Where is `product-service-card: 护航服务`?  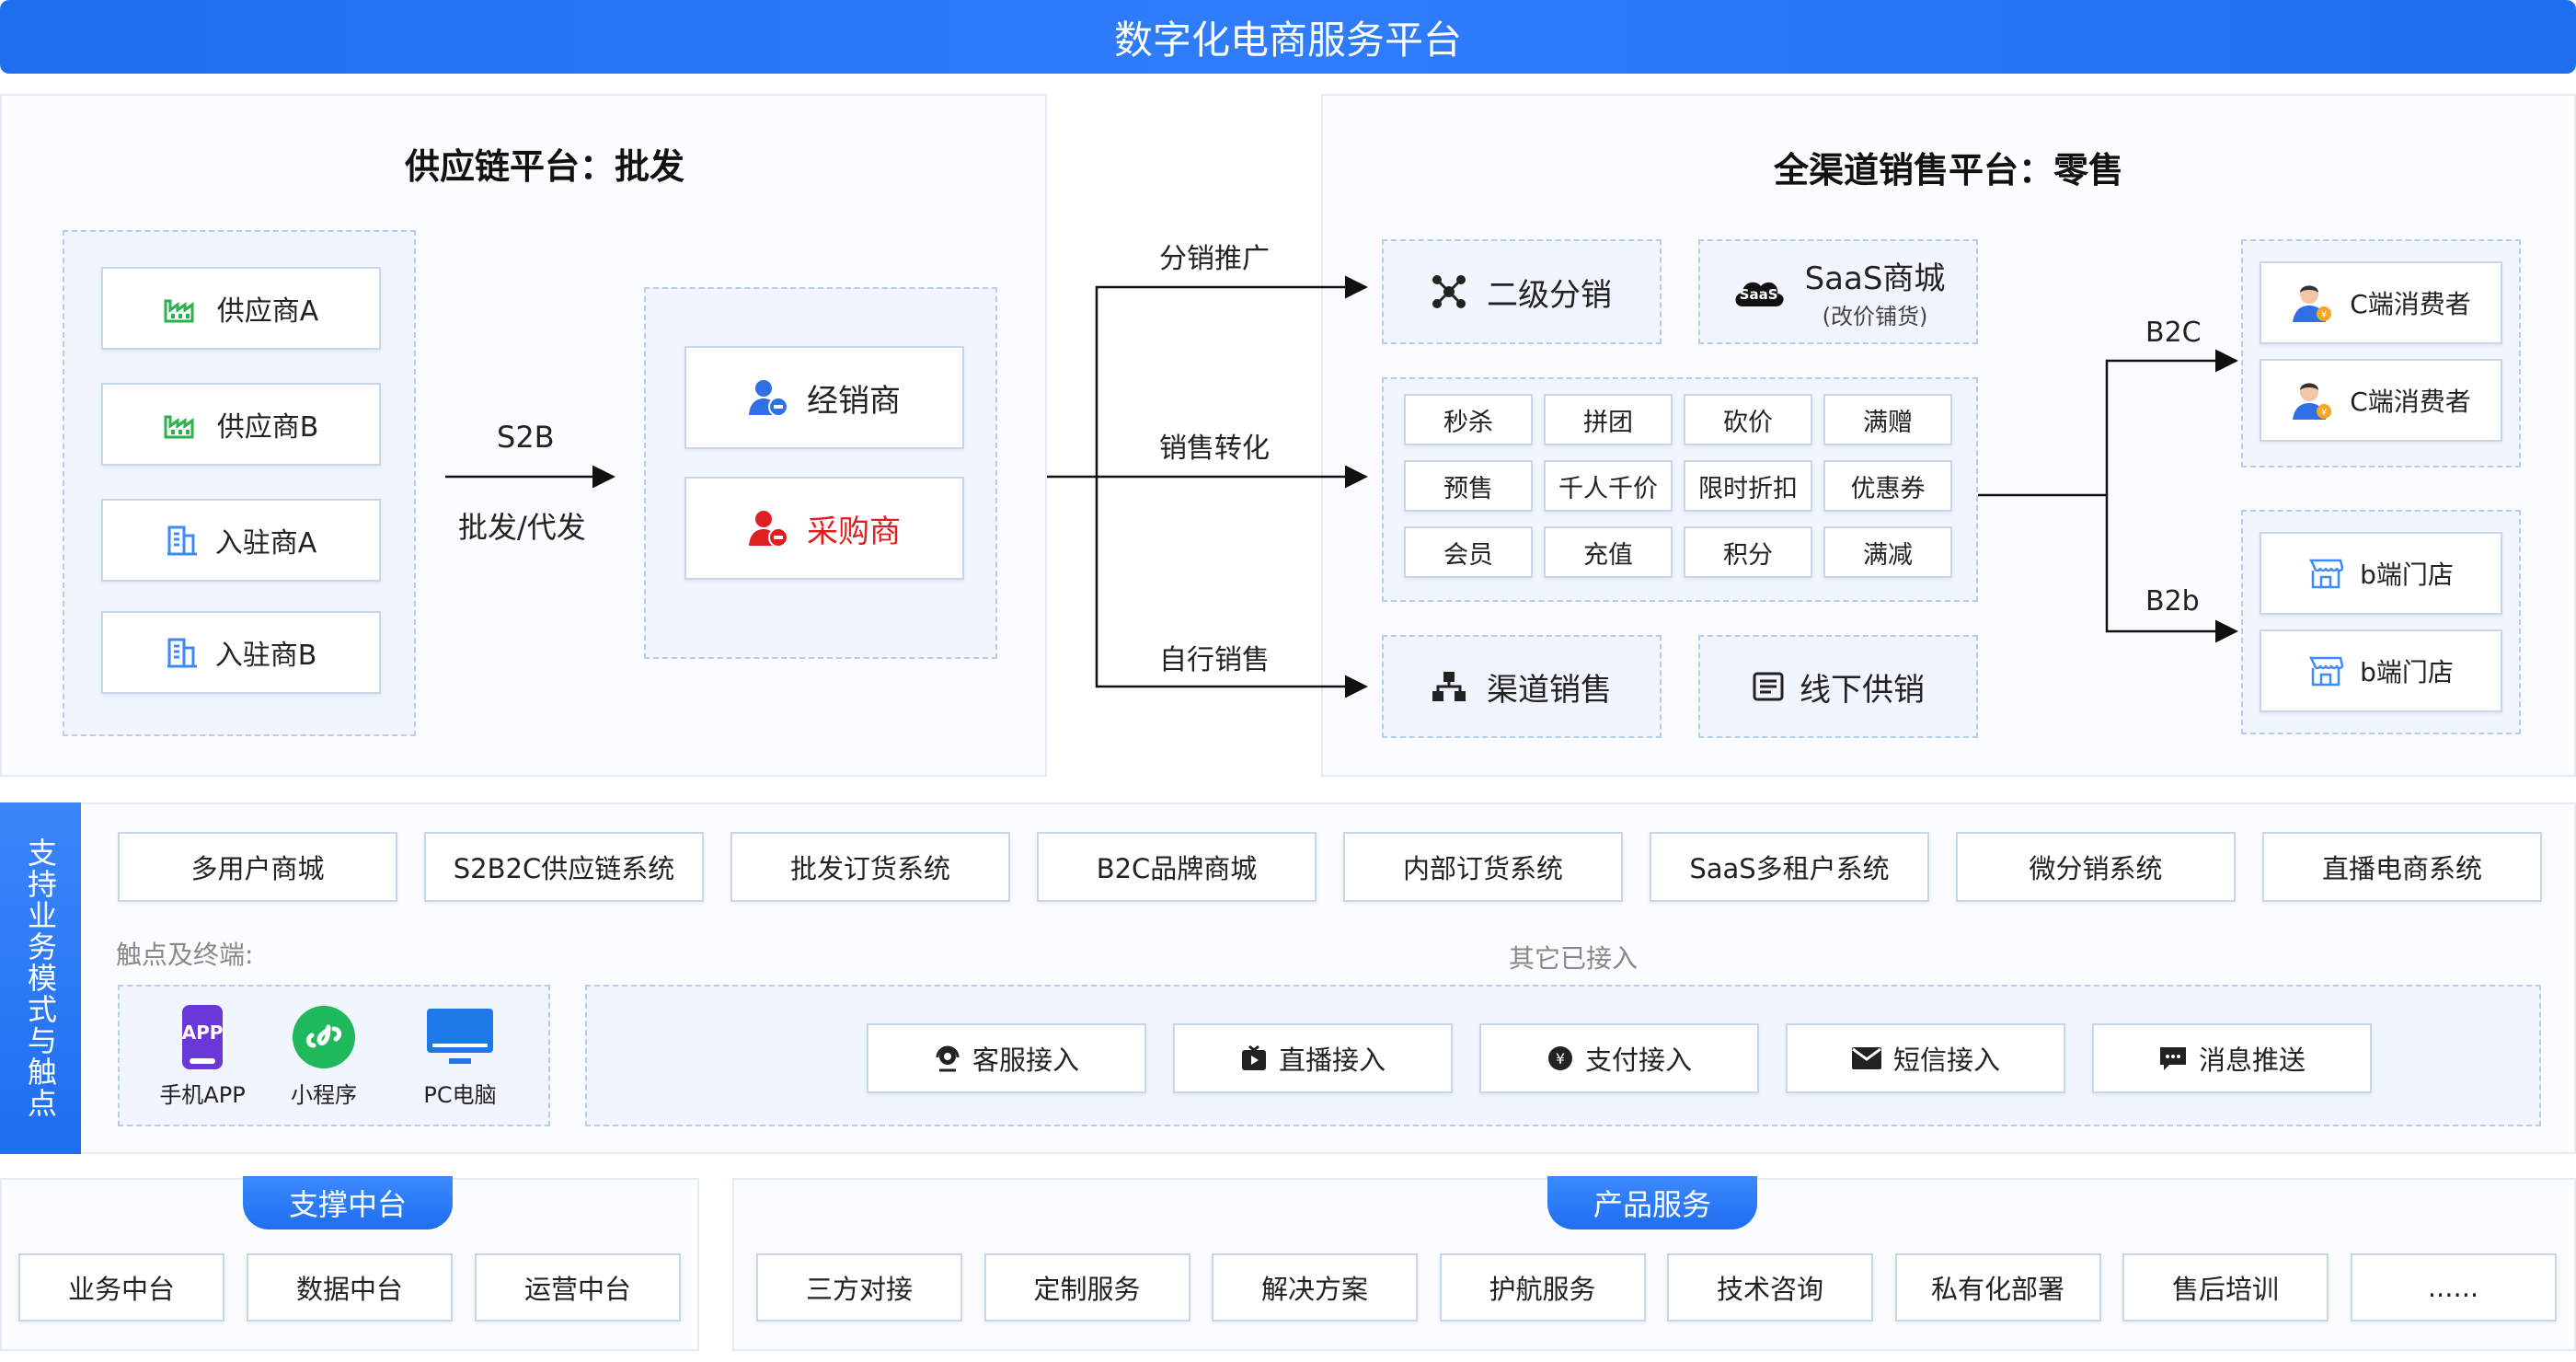 product-service-card: 护航服务 is located at coordinates (1542, 1287).